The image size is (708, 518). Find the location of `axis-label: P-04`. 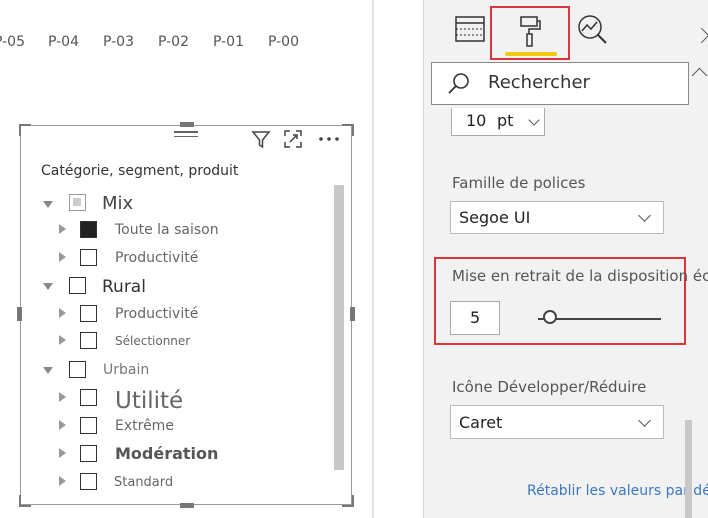

axis-label: P-04 is located at coordinates (64, 42).